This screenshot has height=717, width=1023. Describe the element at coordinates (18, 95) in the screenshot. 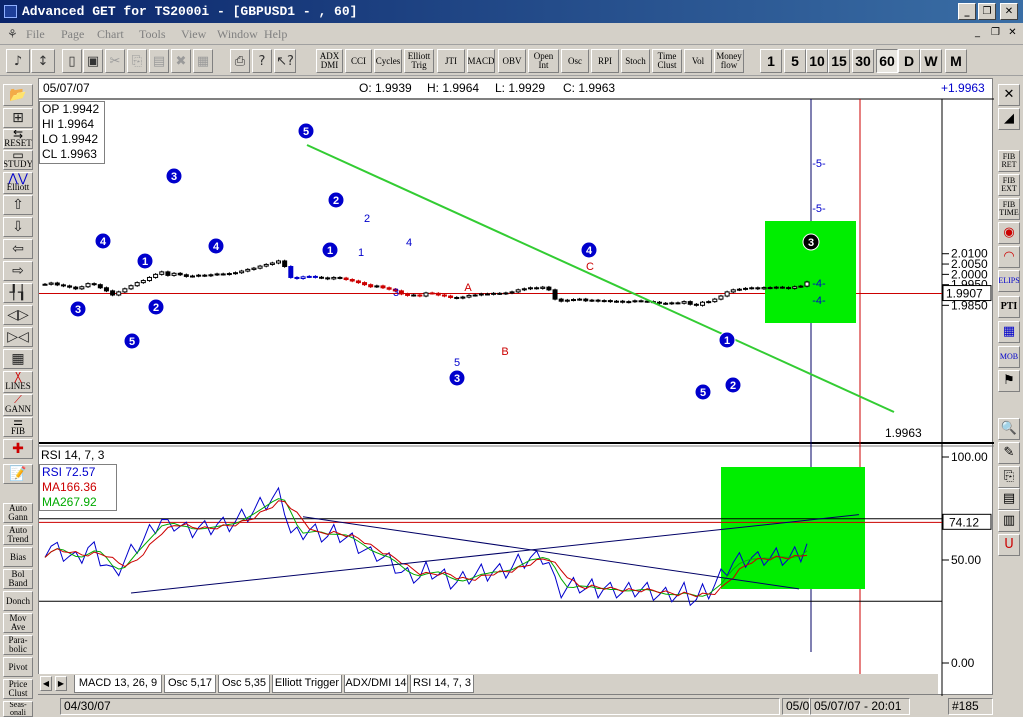

I see `open-folder-icon: 📂` at that location.